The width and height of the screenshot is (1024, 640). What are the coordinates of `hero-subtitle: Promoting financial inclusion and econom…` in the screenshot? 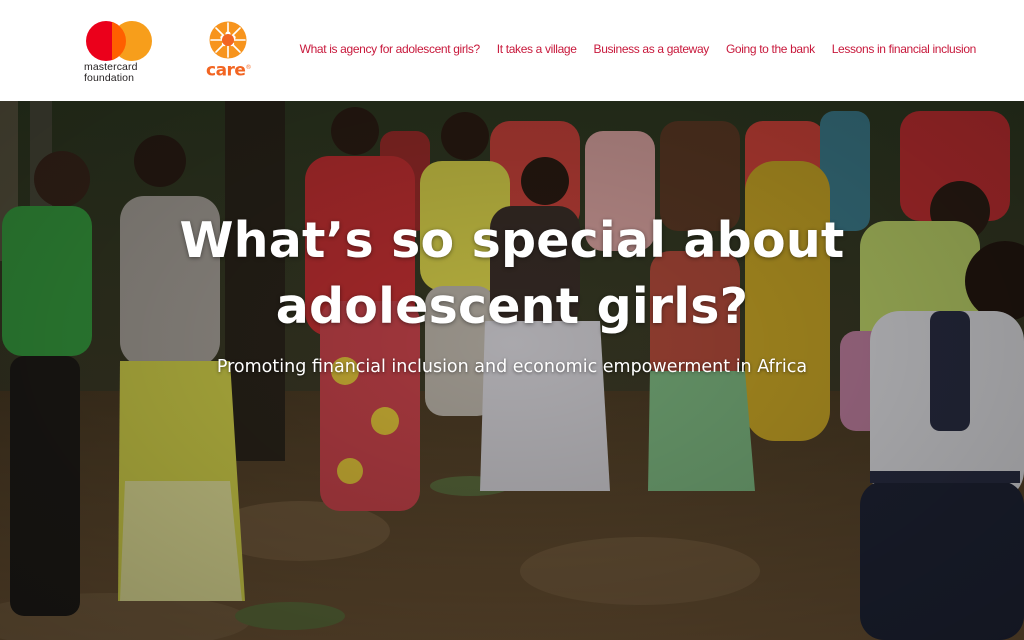 It's located at (512, 367).